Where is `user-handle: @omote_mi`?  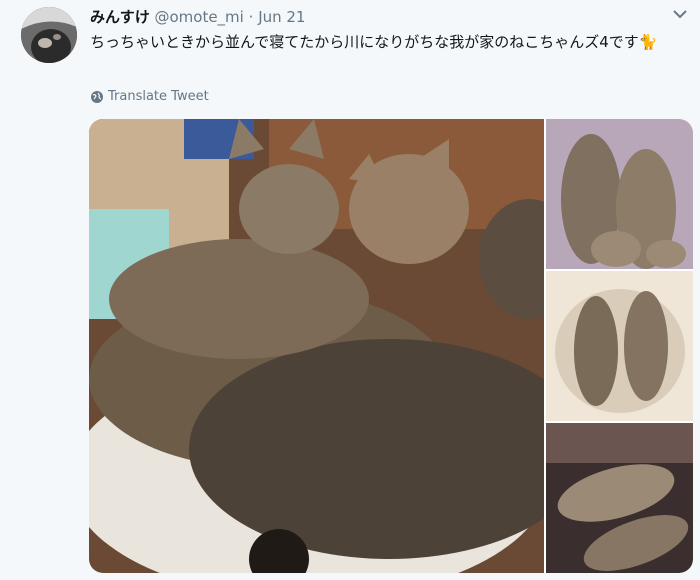
user-handle: @omote_mi is located at coordinates (198, 17).